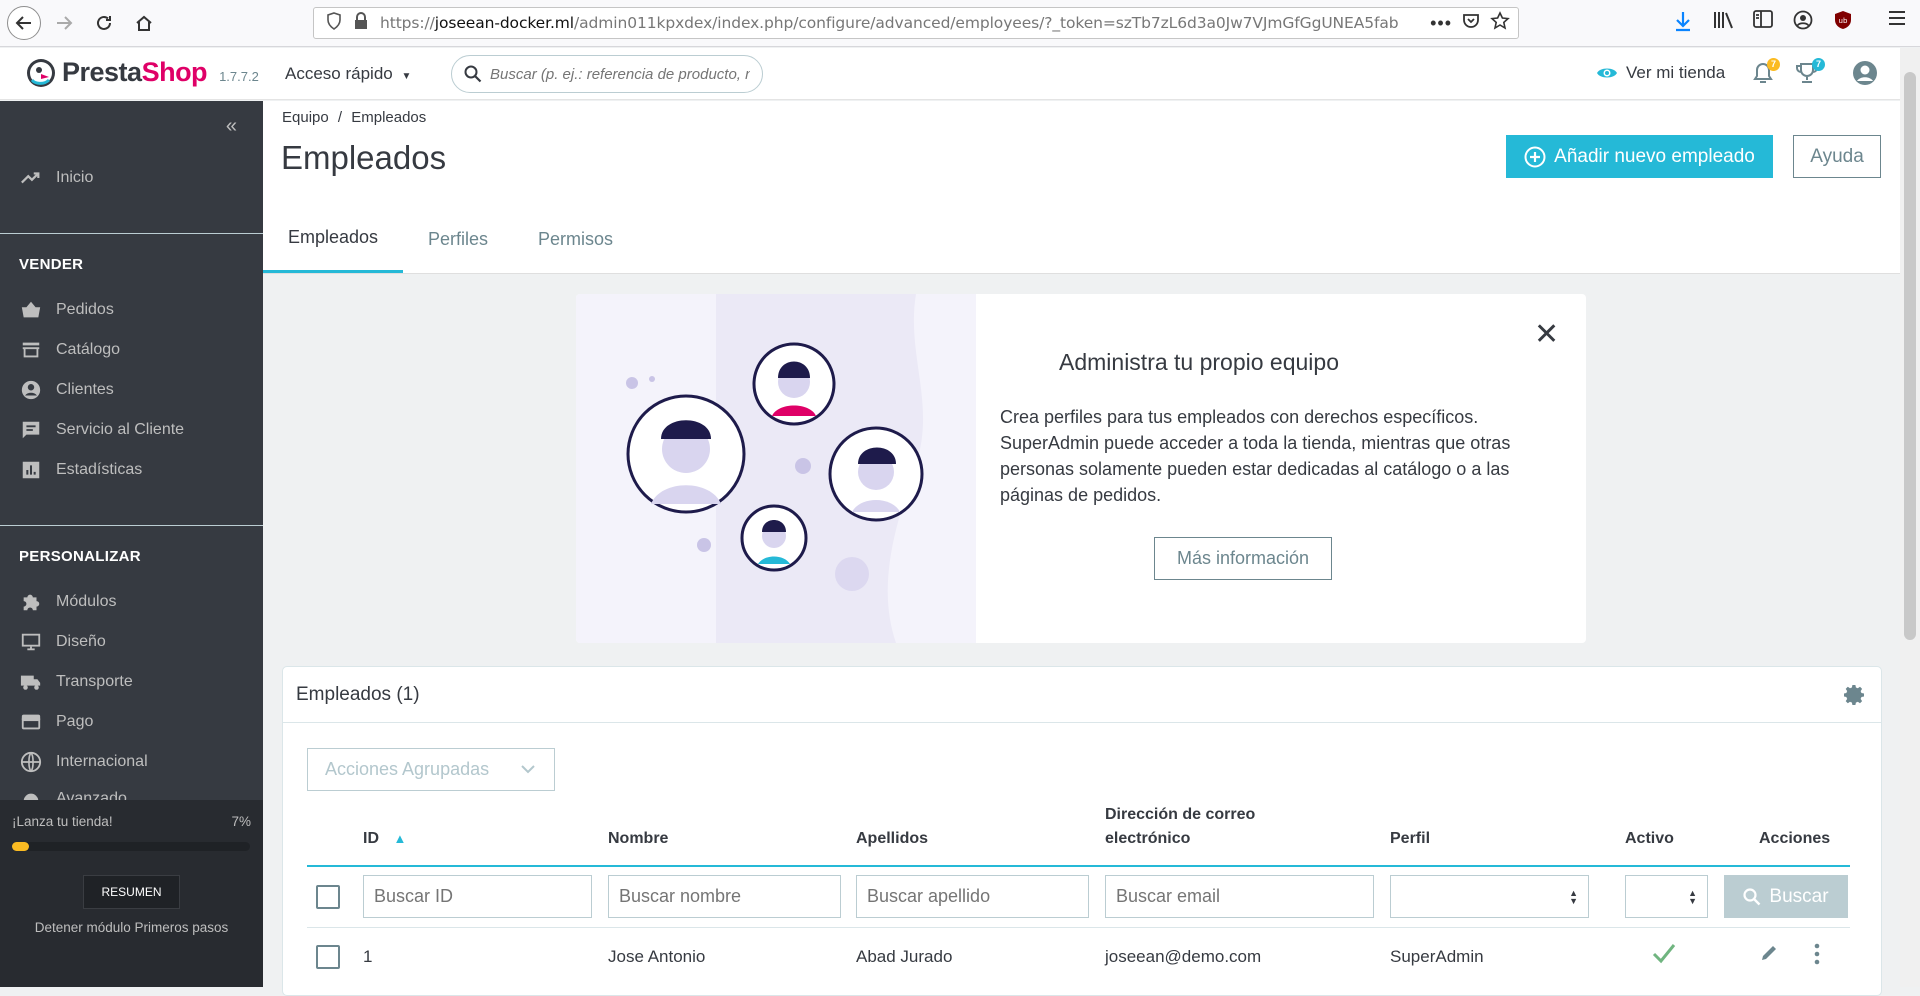 The height and width of the screenshot is (996, 1920). Describe the element at coordinates (1639, 156) in the screenshot. I see `add-employee-button: Añadir nuevo empleado` at that location.